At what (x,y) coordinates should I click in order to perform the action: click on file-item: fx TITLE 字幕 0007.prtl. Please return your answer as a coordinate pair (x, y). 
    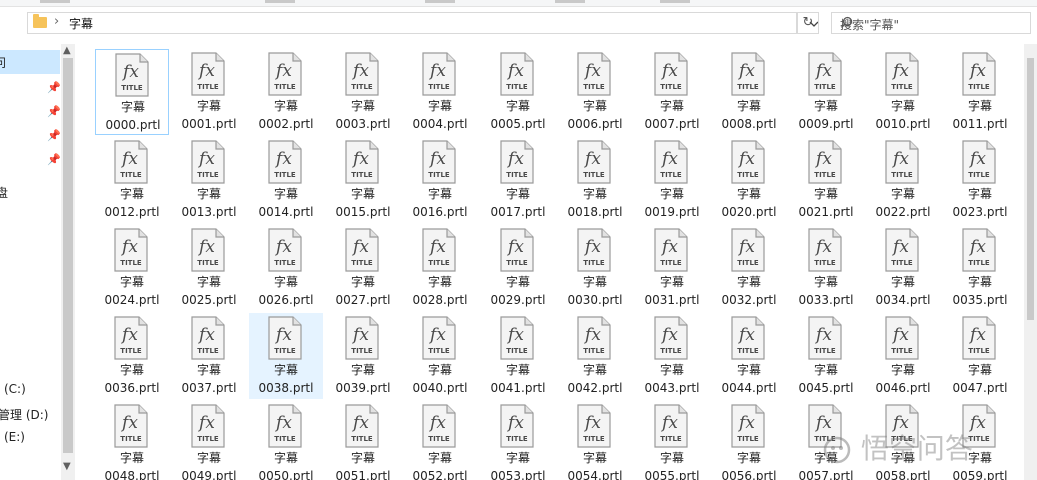
    Looking at the image, I should click on (672, 92).